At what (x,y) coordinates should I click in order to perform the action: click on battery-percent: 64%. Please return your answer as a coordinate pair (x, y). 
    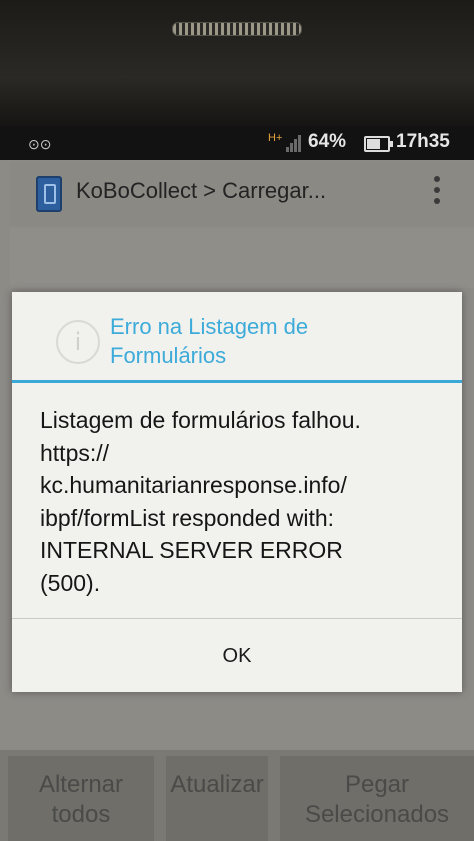
    Looking at the image, I should click on (327, 141).